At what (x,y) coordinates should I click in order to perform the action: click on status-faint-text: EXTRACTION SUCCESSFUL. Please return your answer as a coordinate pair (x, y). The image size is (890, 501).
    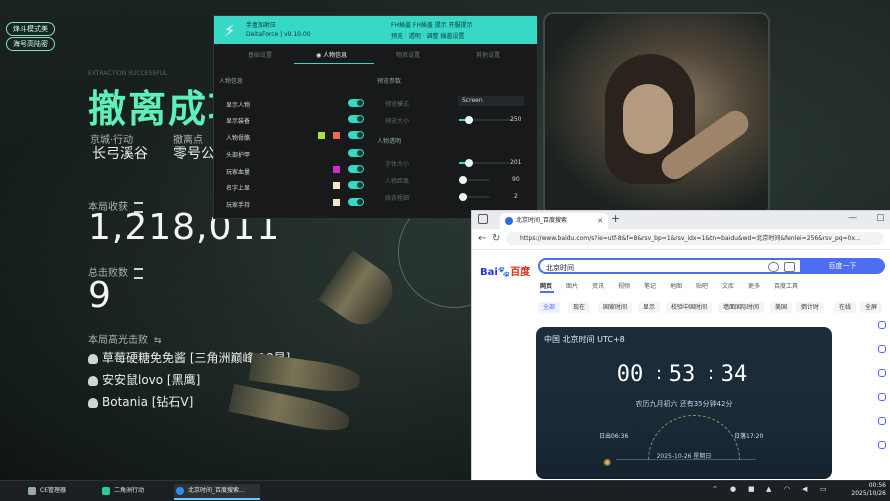
    Looking at the image, I should click on (128, 73).